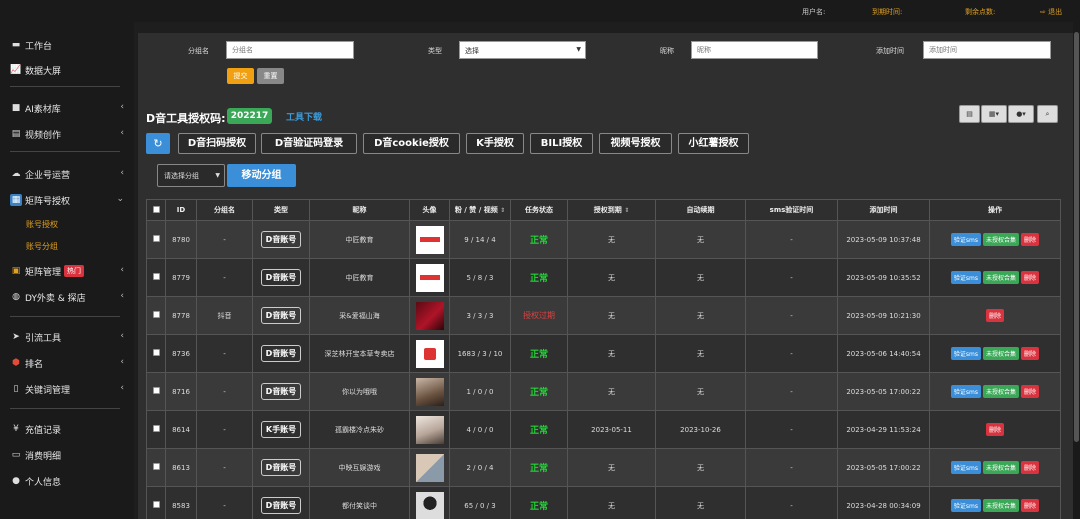 The width and height of the screenshot is (1080, 519). What do you see at coordinates (69, 271) in the screenshot?
I see `sidebar-item-matrix-manage: ▣ 矩阵管理 热门 ‹` at bounding box center [69, 271].